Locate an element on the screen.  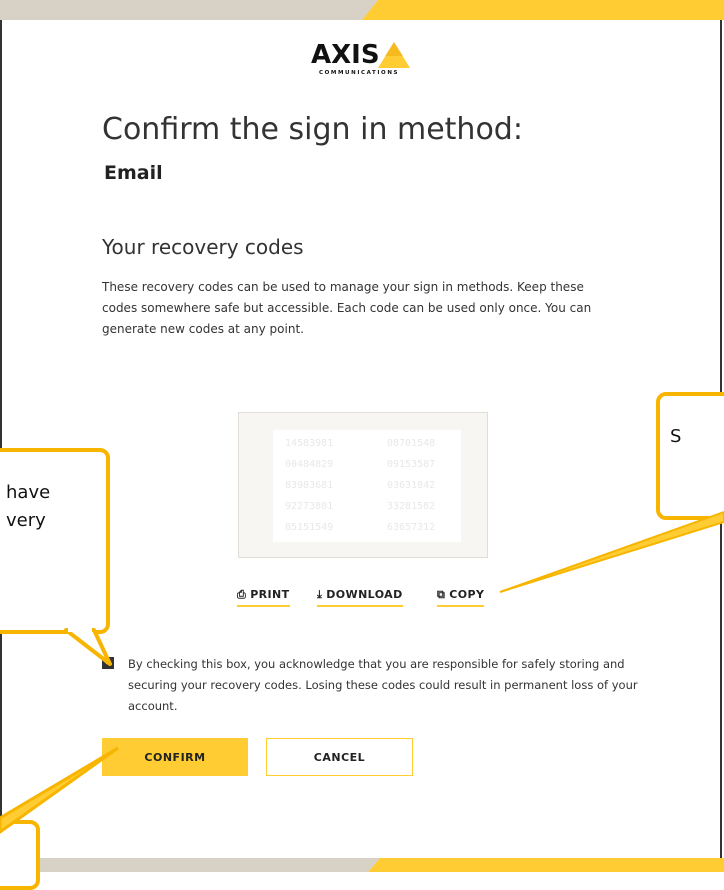
download-button: ⤓ DOWNLOAD is located at coordinates (360, 597).